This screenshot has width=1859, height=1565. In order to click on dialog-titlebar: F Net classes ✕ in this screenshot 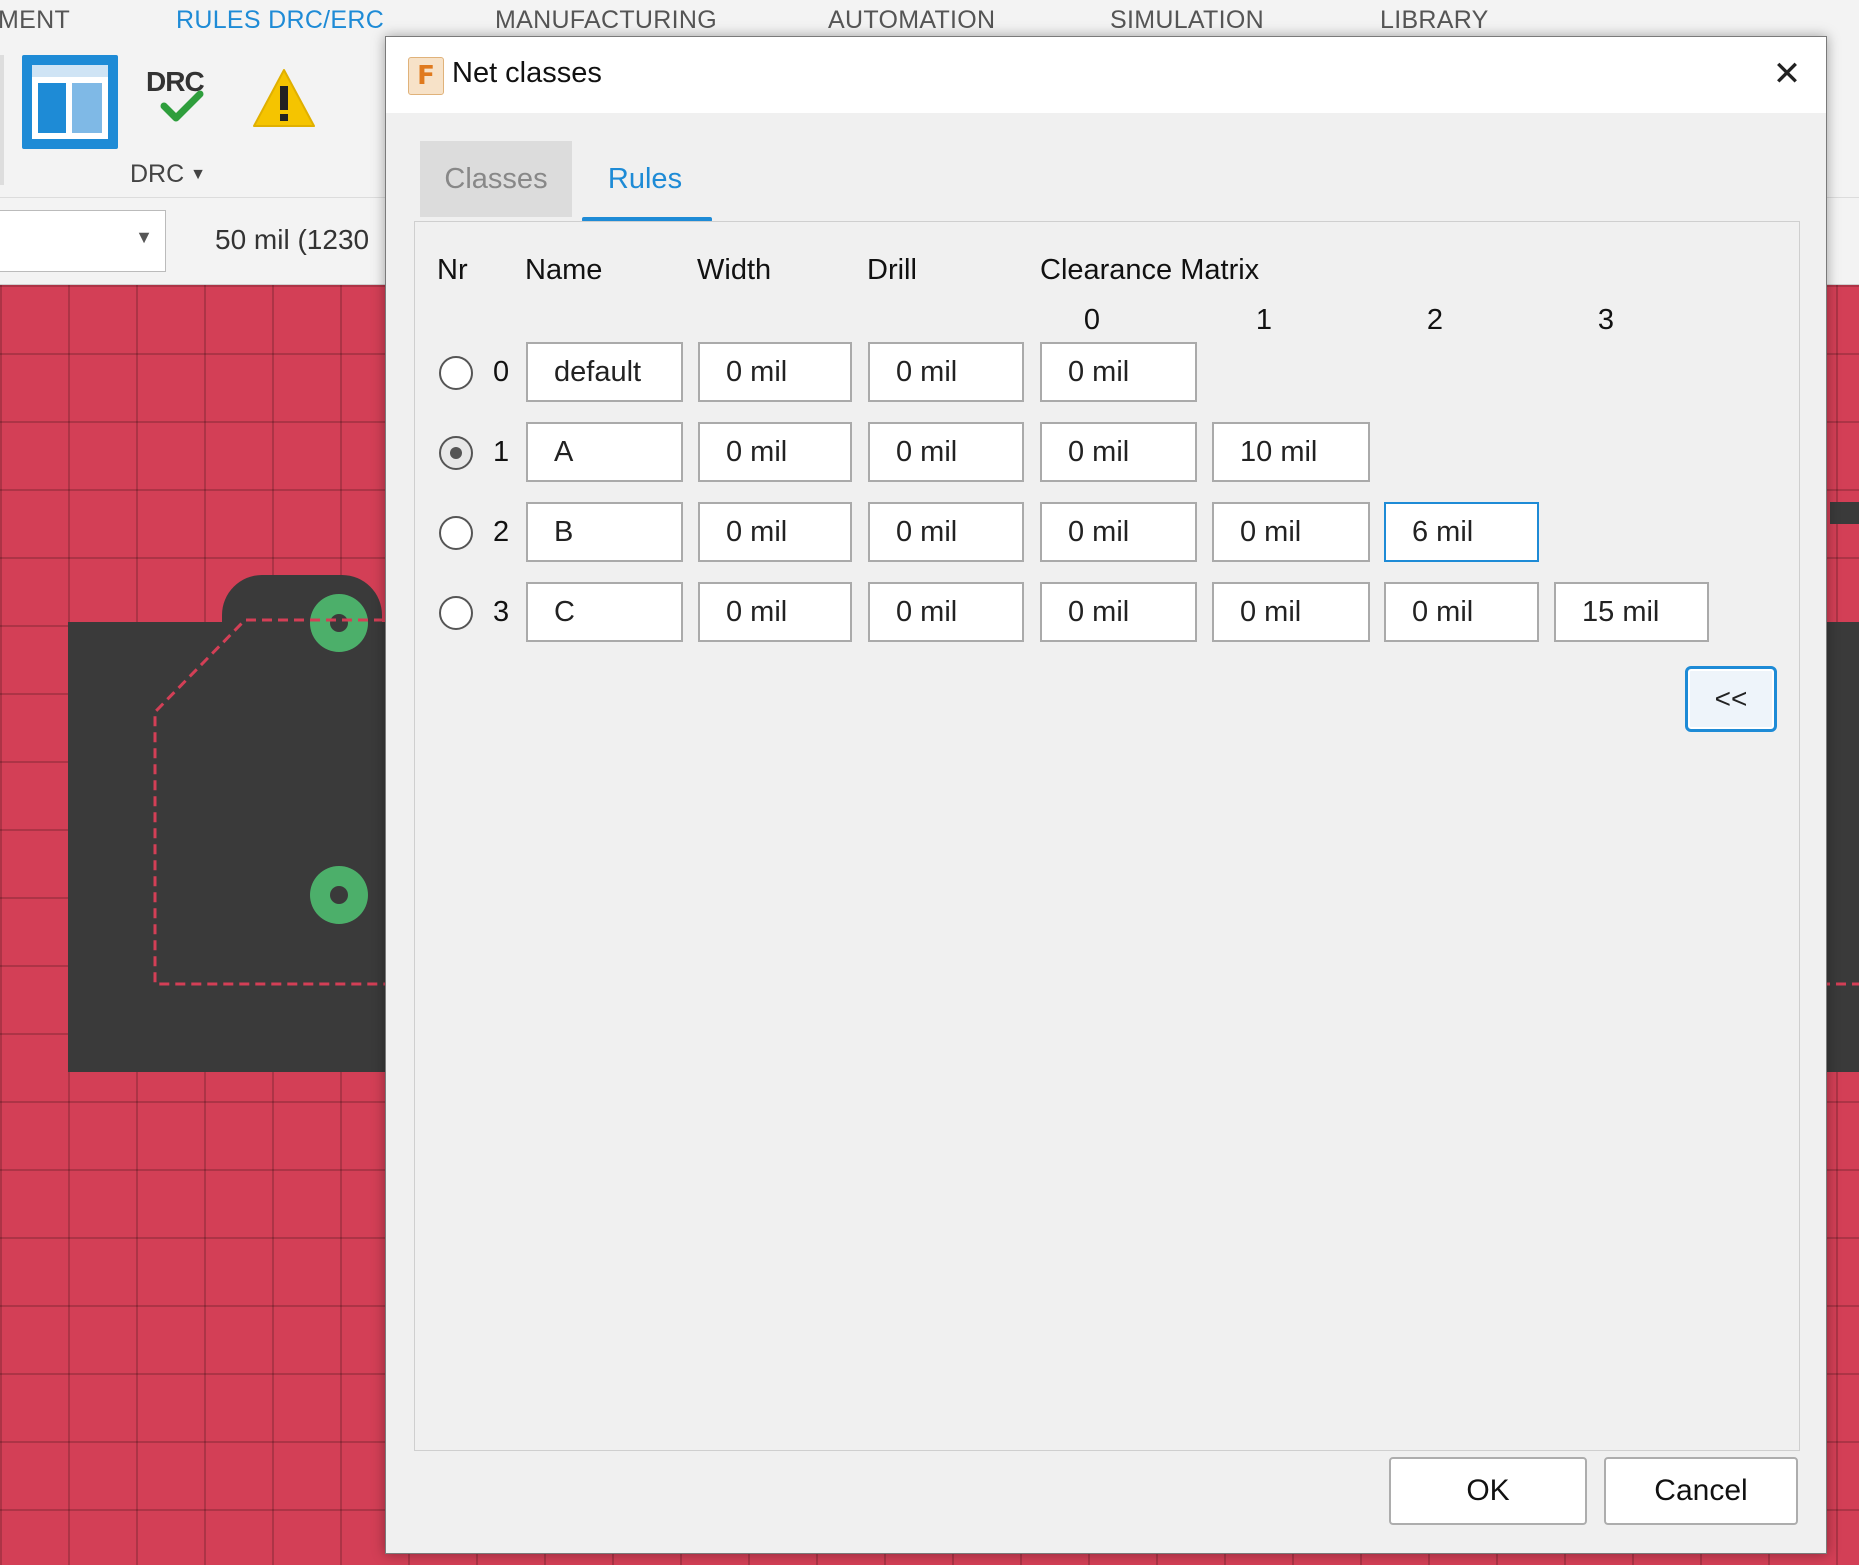, I will do `click(1106, 75)`.